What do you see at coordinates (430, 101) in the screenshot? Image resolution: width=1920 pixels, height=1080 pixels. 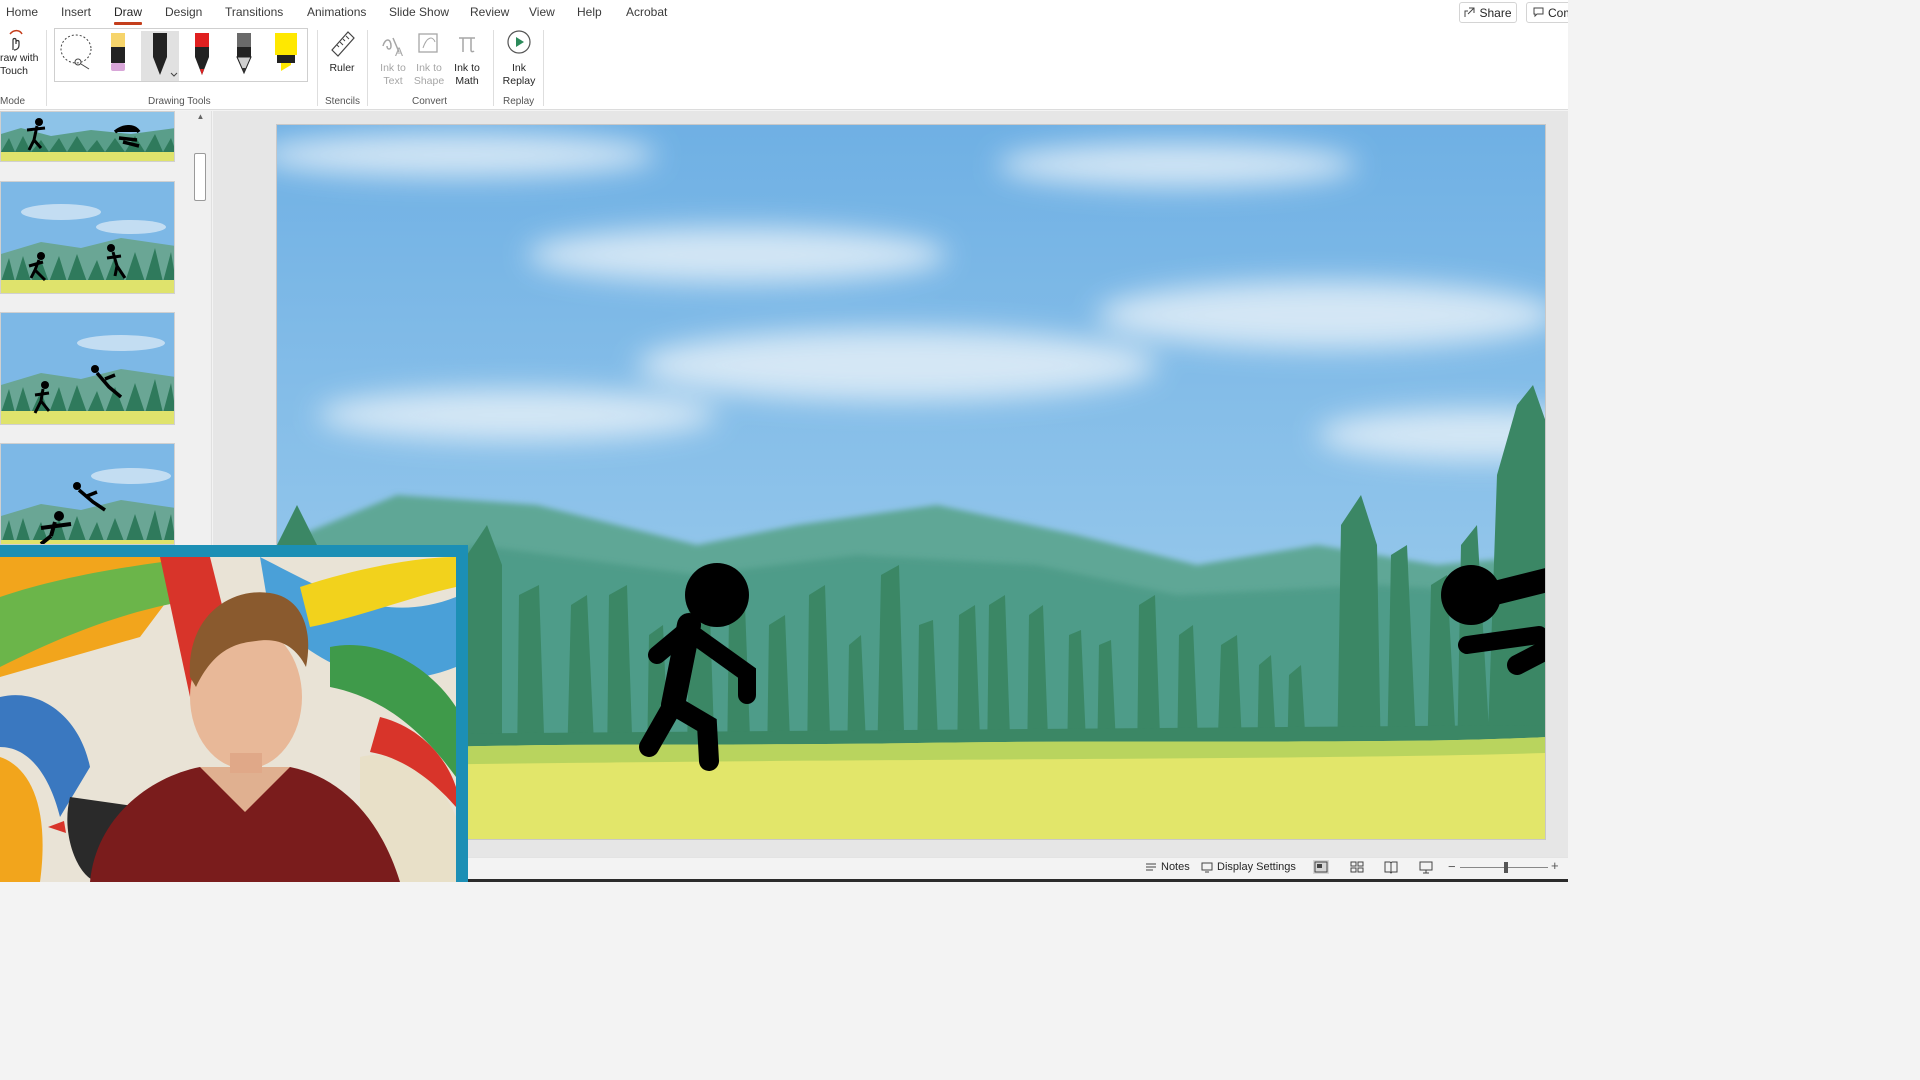 I see `convert-group-label: Convert` at bounding box center [430, 101].